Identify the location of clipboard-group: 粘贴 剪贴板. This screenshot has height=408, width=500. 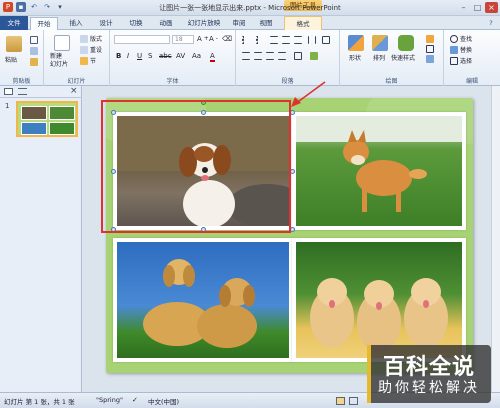
(22, 58).